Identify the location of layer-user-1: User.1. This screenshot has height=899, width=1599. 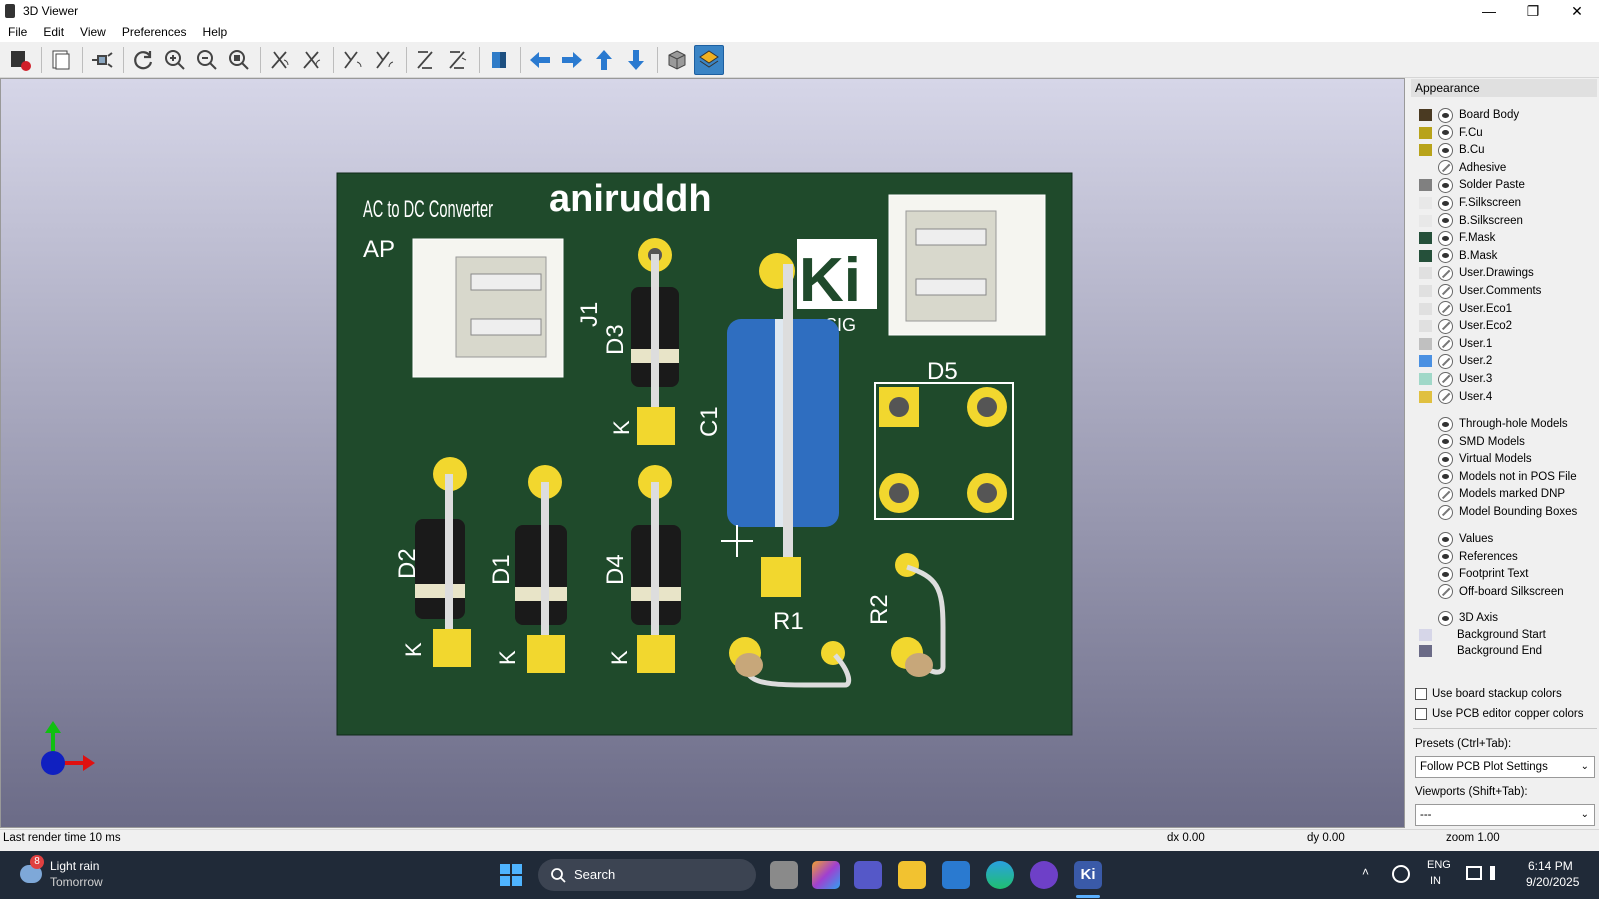
(1455, 344).